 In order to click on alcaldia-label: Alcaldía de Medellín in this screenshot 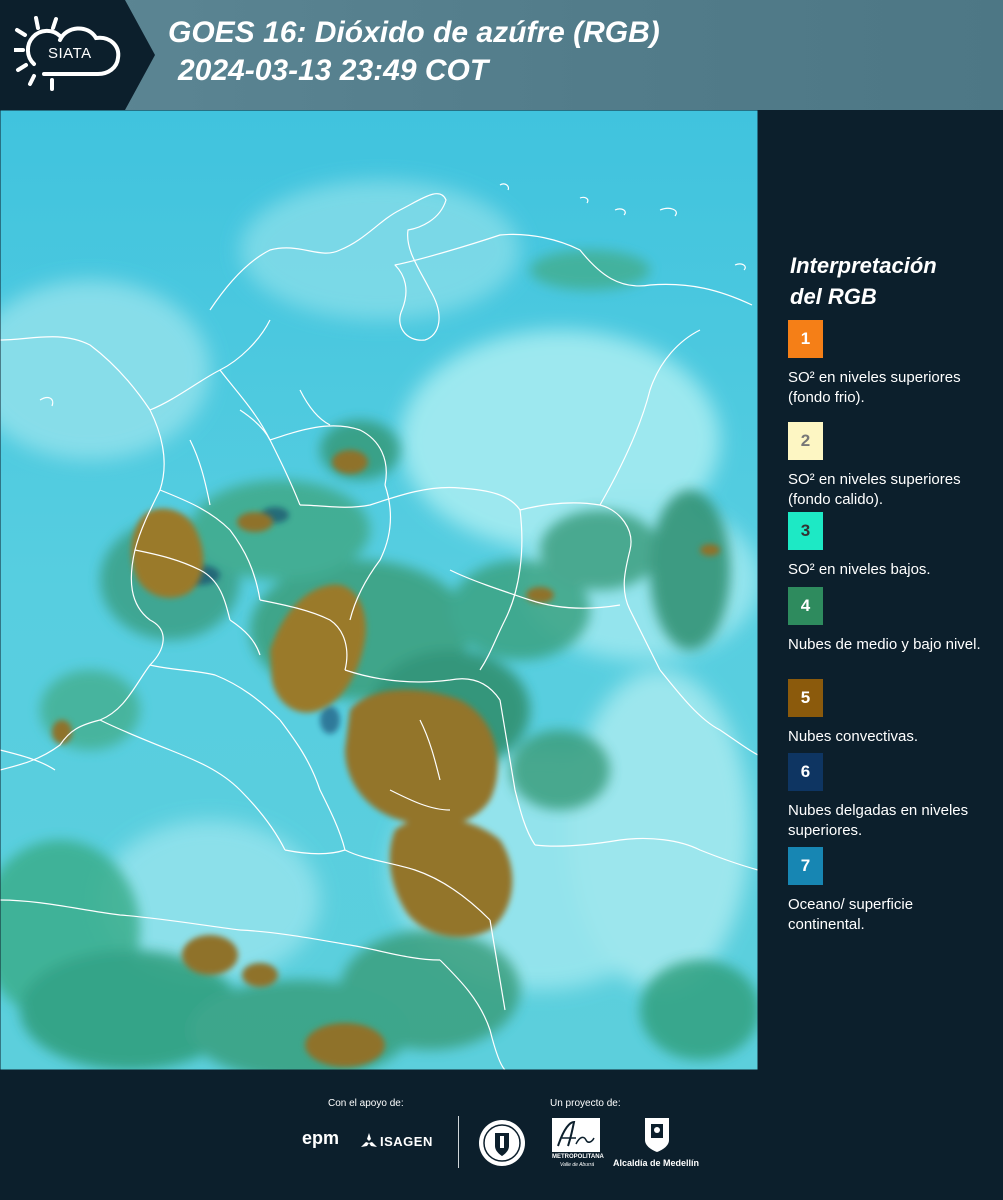, I will do `click(656, 1163)`.